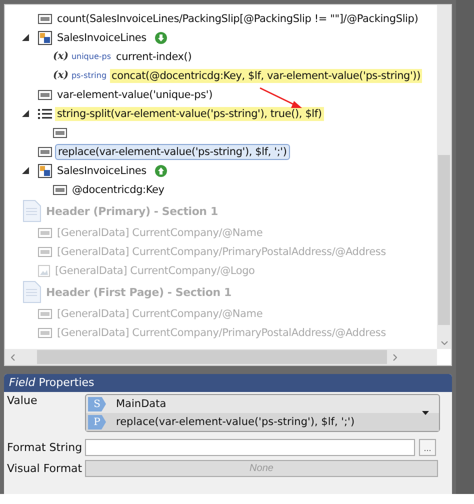 This screenshot has width=474, height=504. What do you see at coordinates (45, 468) in the screenshot?
I see `field-label: Visual Format` at bounding box center [45, 468].